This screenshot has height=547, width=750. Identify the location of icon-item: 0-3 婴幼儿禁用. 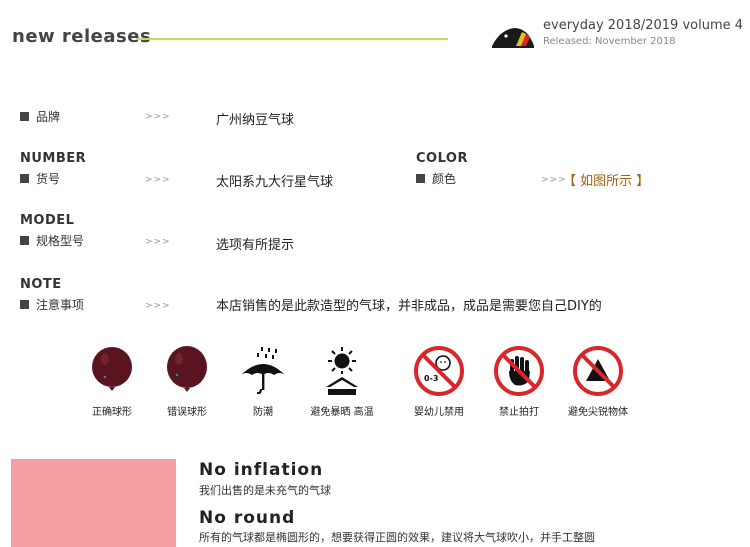
(439, 381).